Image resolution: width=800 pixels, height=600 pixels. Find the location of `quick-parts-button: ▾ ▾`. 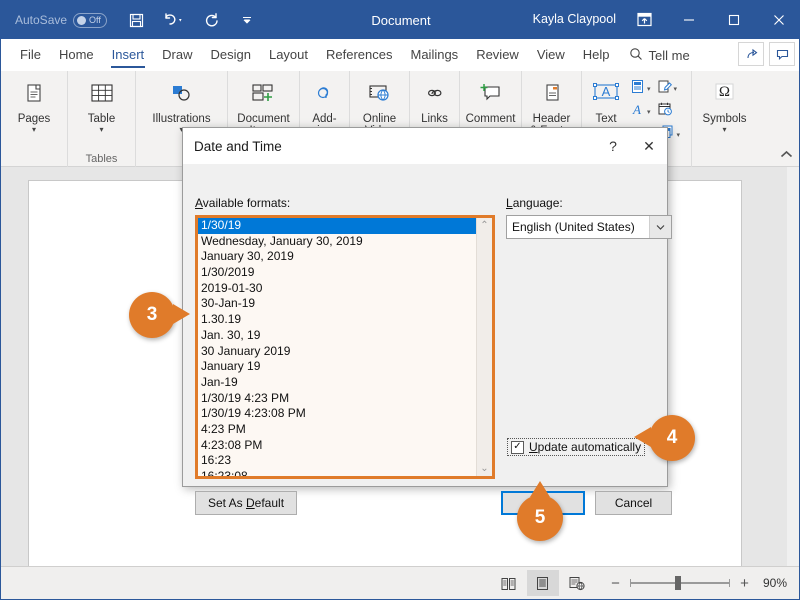

quick-parts-button: ▾ ▾ is located at coordinates (655, 89).